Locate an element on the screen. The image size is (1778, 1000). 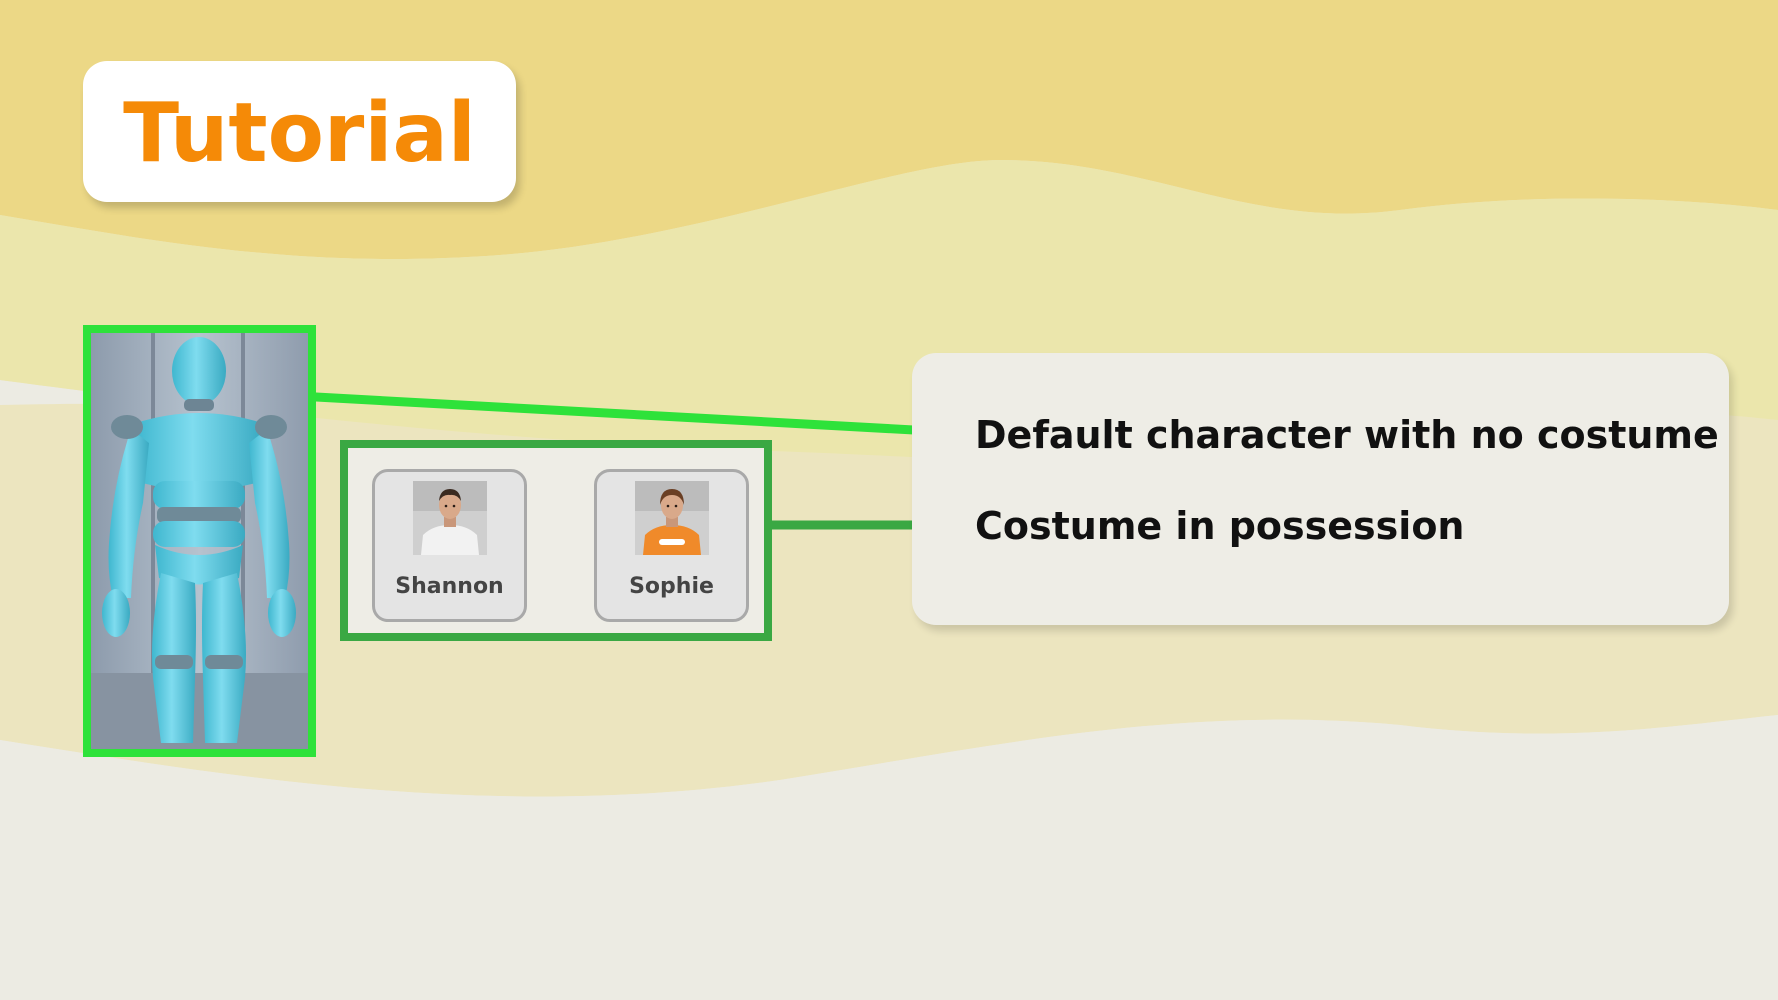
title-card: Tutorial is located at coordinates (299, 131).